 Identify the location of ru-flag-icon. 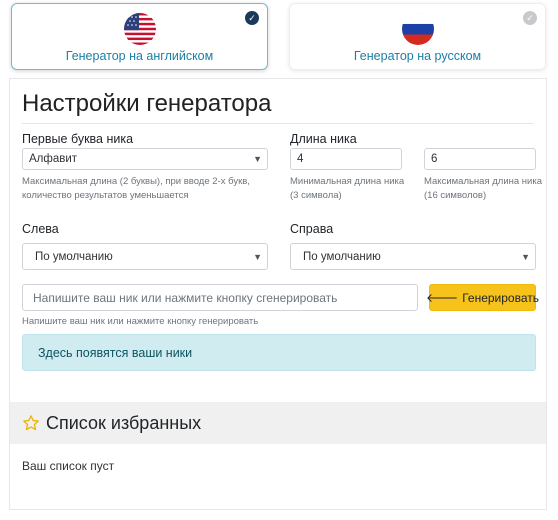
(417, 29).